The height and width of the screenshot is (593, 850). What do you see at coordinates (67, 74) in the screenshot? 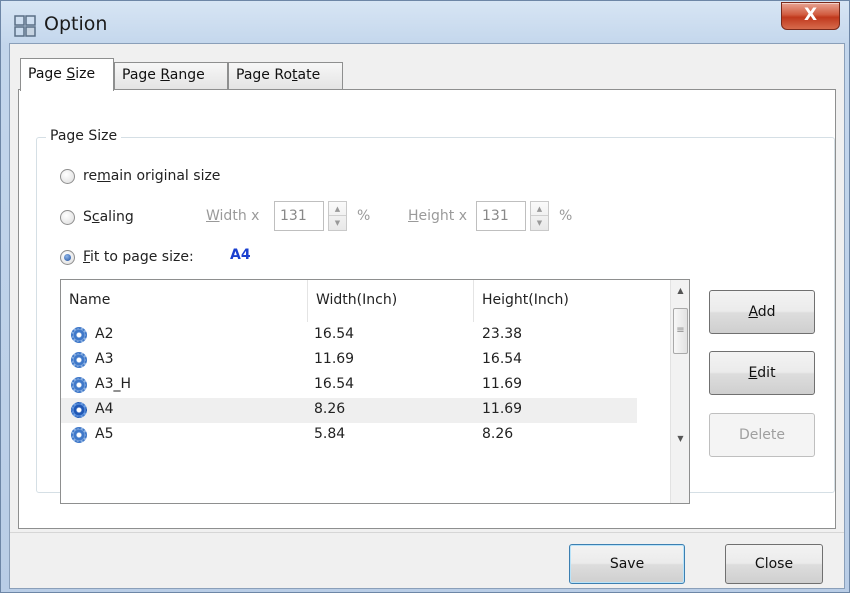
I see `tab-page-size: Page Size` at bounding box center [67, 74].